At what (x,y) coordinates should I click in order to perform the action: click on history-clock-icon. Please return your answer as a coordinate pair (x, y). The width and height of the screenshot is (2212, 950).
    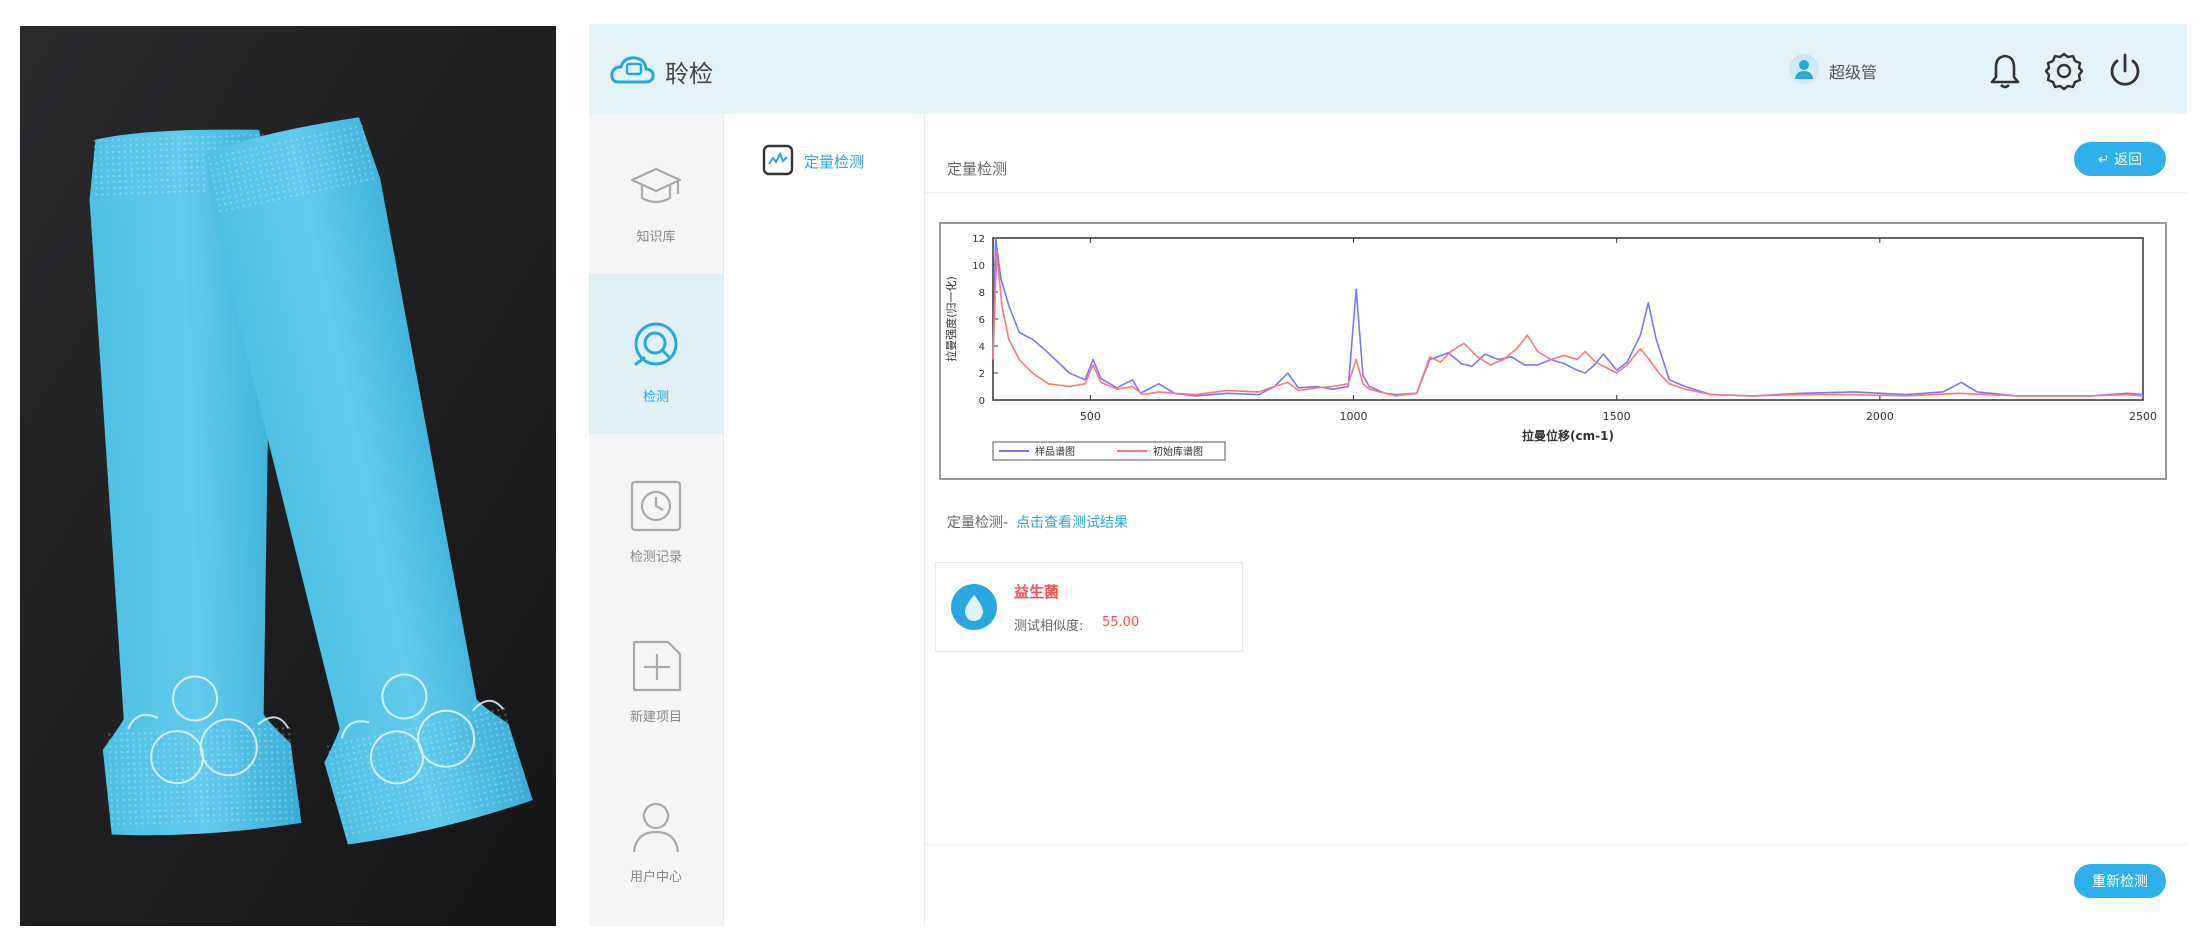
    Looking at the image, I should click on (656, 506).